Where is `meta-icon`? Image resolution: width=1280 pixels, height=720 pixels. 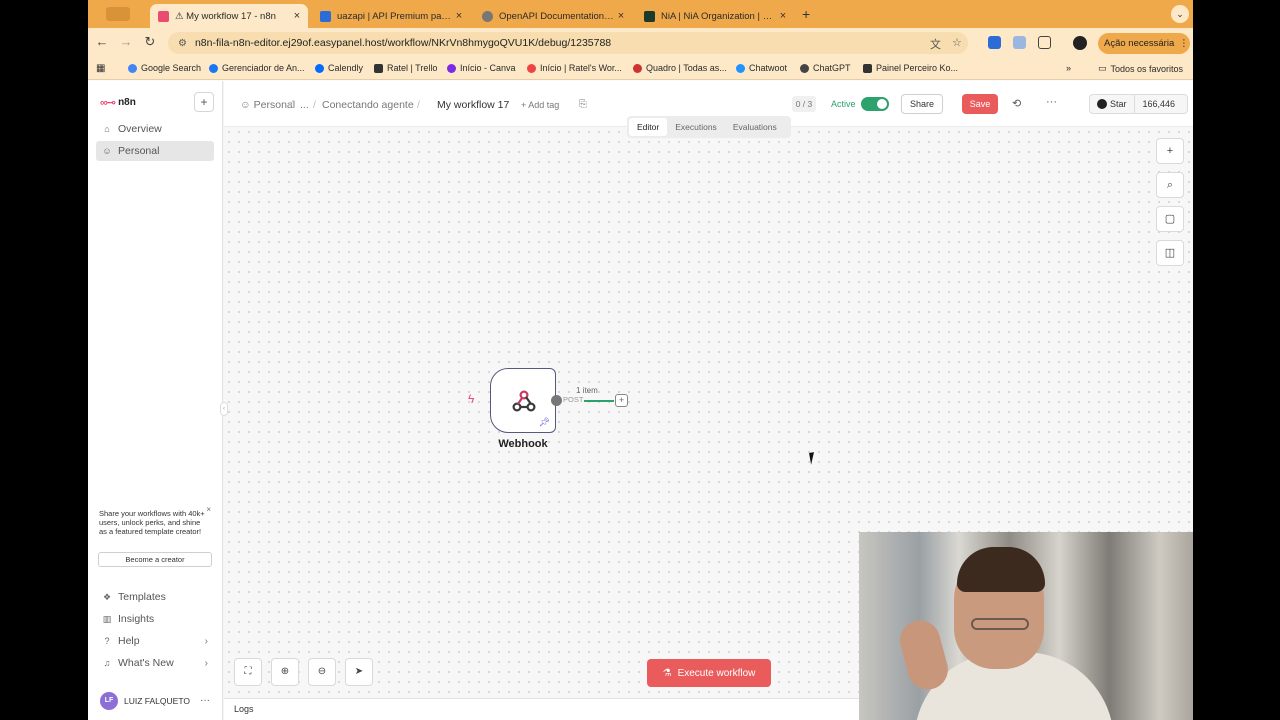 meta-icon is located at coordinates (213, 68).